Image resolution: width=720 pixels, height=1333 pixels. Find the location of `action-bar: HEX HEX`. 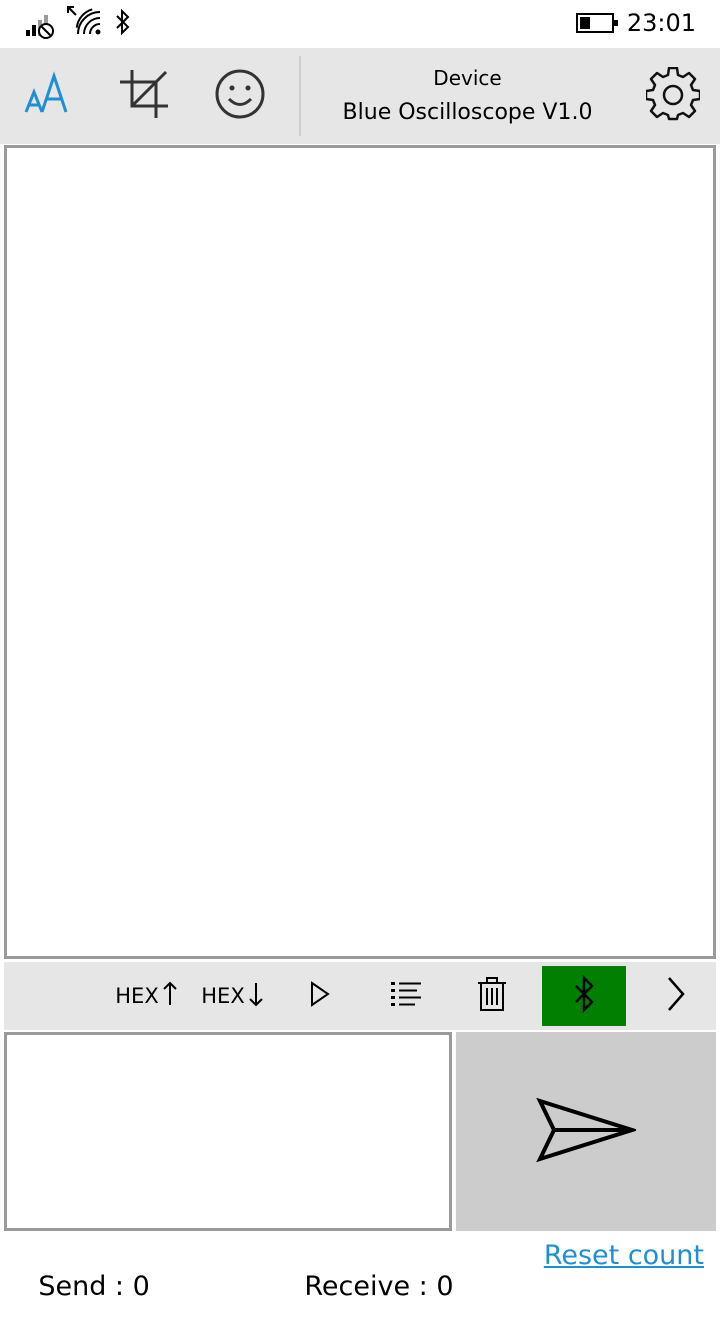

action-bar: HEX HEX is located at coordinates (360, 996).